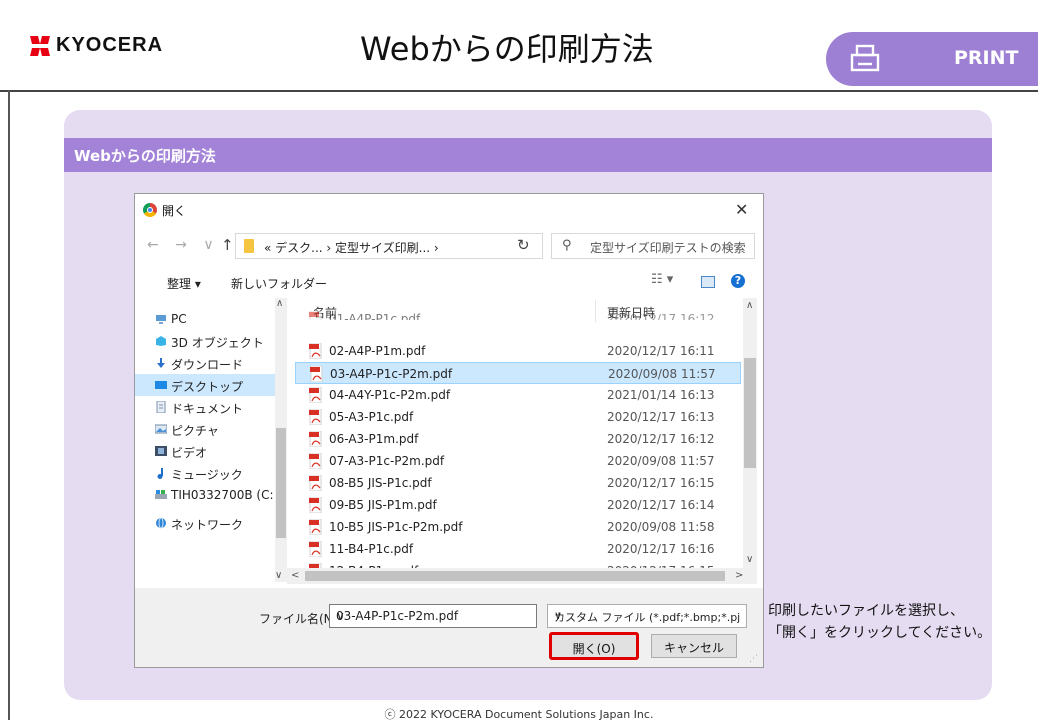 This screenshot has width=1038, height=722. What do you see at coordinates (661, 351) in the screenshot?
I see `file-date: 2020/12/17 16:11` at bounding box center [661, 351].